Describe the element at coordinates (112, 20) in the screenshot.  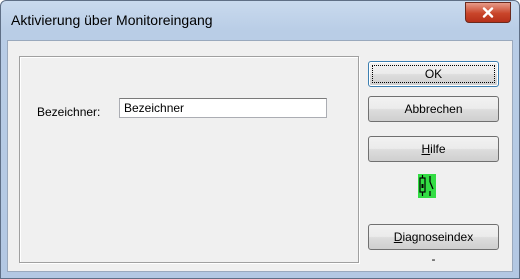
I see `window-title: Aktivierung über Monitoreingang` at that location.